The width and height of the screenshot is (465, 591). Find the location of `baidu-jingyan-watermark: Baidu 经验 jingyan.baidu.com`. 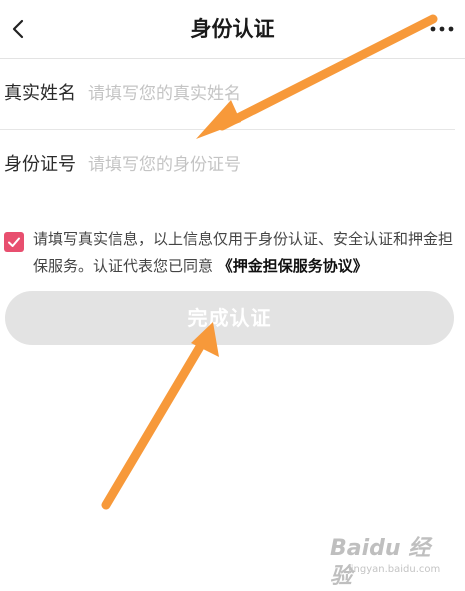

baidu-jingyan-watermark: Baidu 经验 jingyan.baidu.com is located at coordinates (390, 562).